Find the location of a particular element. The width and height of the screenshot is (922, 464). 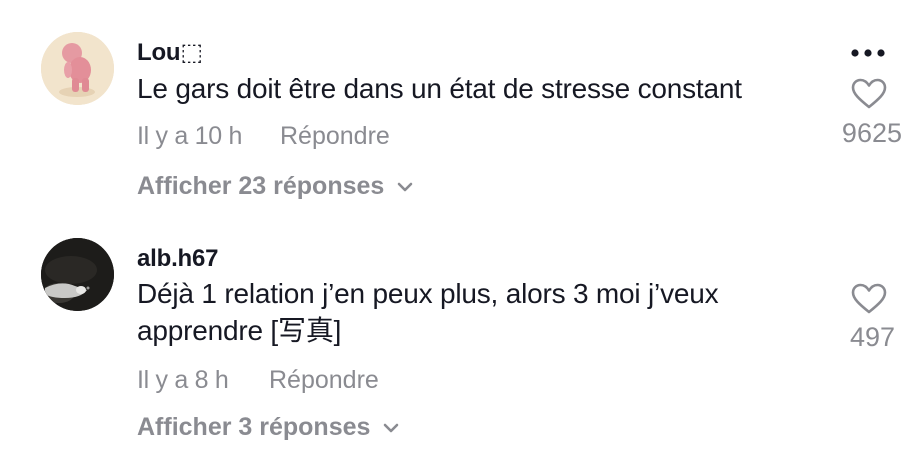

like-count: 9625 is located at coordinates (871, 133).